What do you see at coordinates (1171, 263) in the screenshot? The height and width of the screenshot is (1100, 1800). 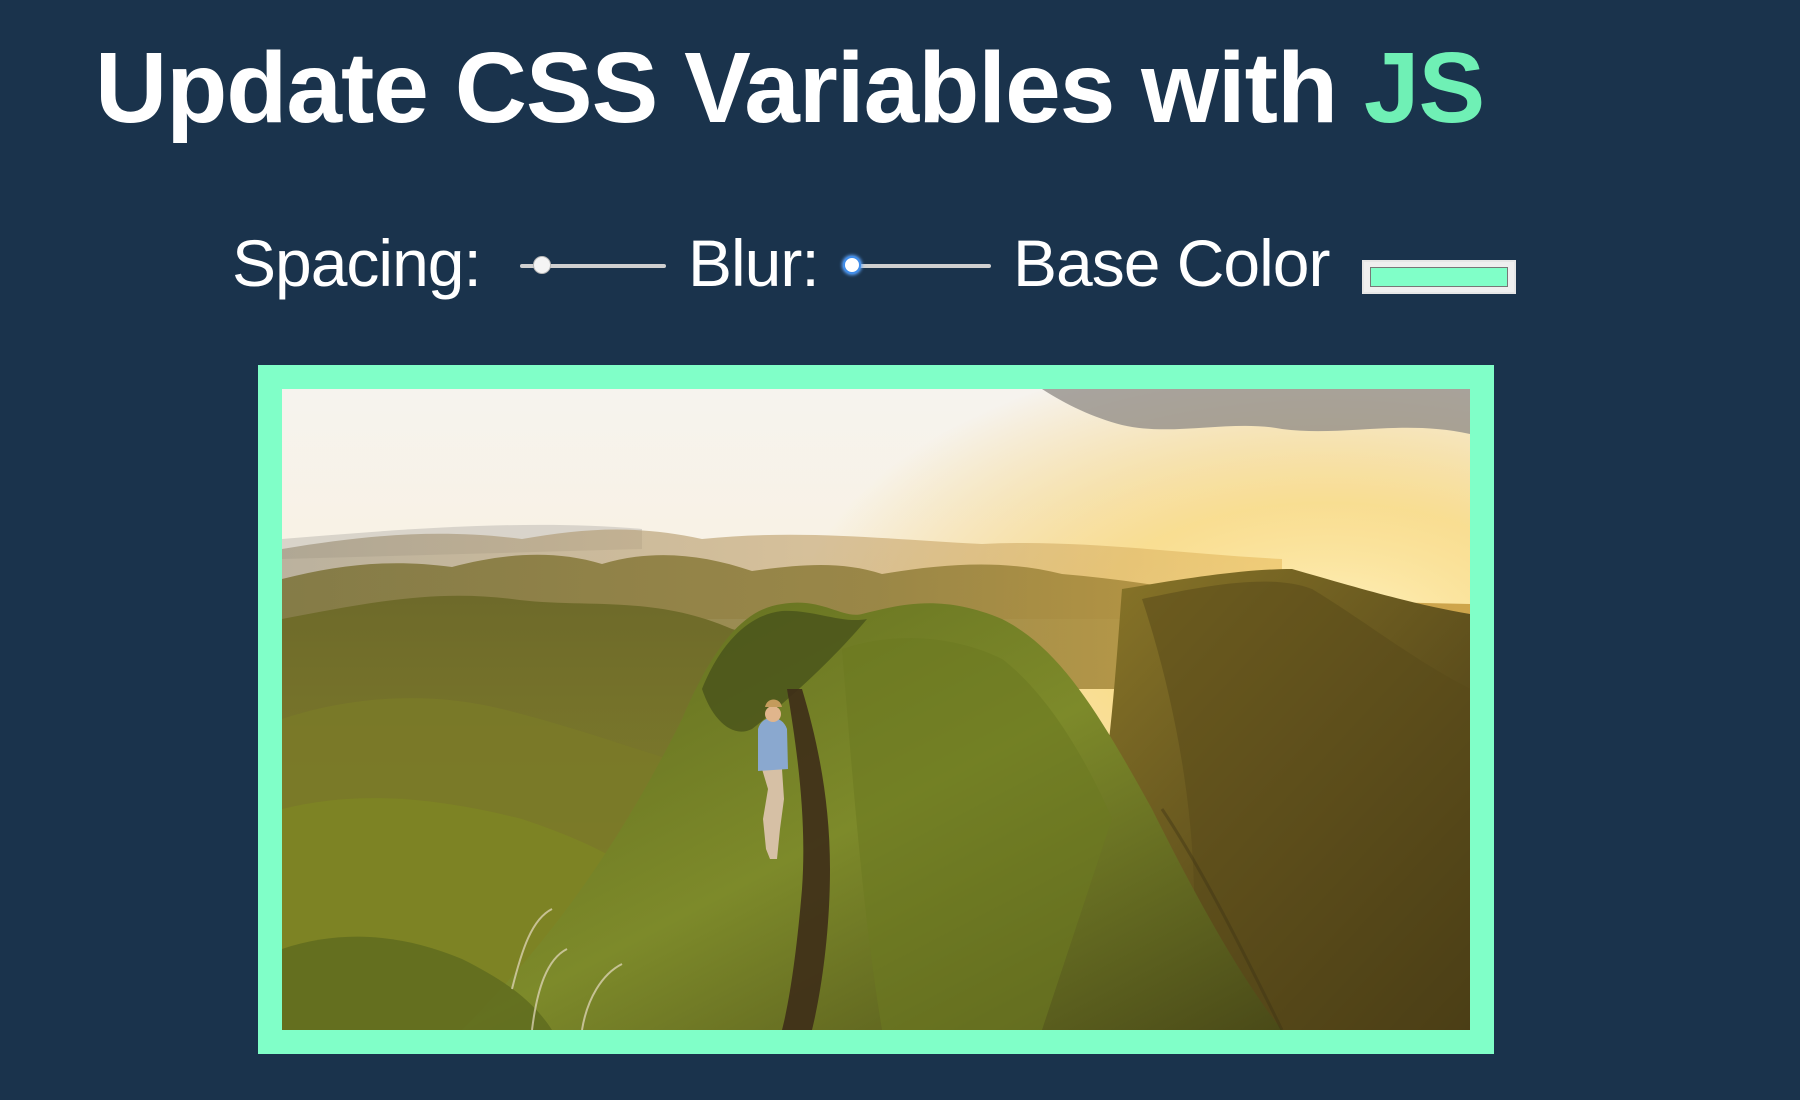 I see `base-color-label: Base Color` at bounding box center [1171, 263].